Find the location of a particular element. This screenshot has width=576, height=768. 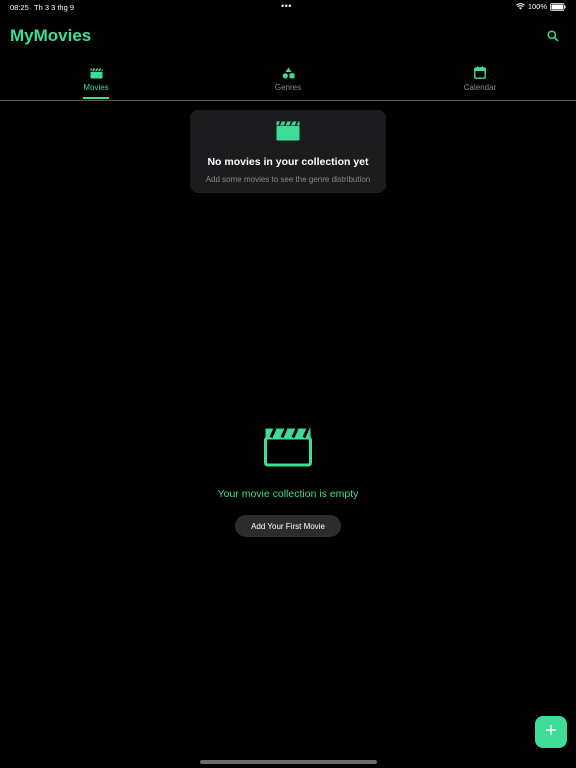

battery-icon is located at coordinates (558, 6).